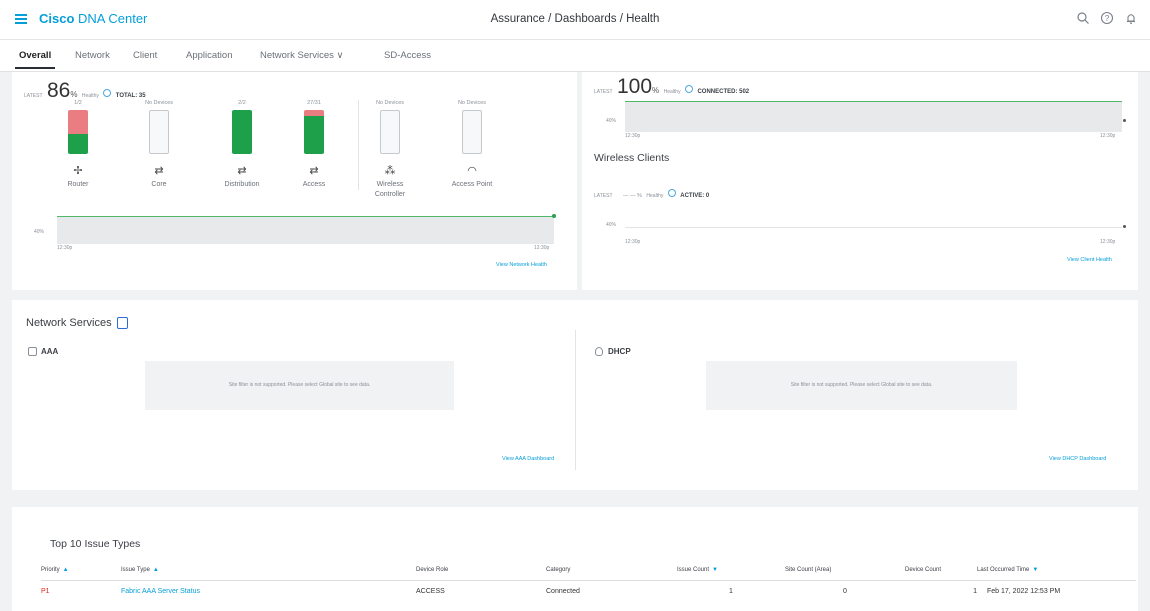  I want to click on total-devices-label: TOTAL: 35, so click(130, 96).